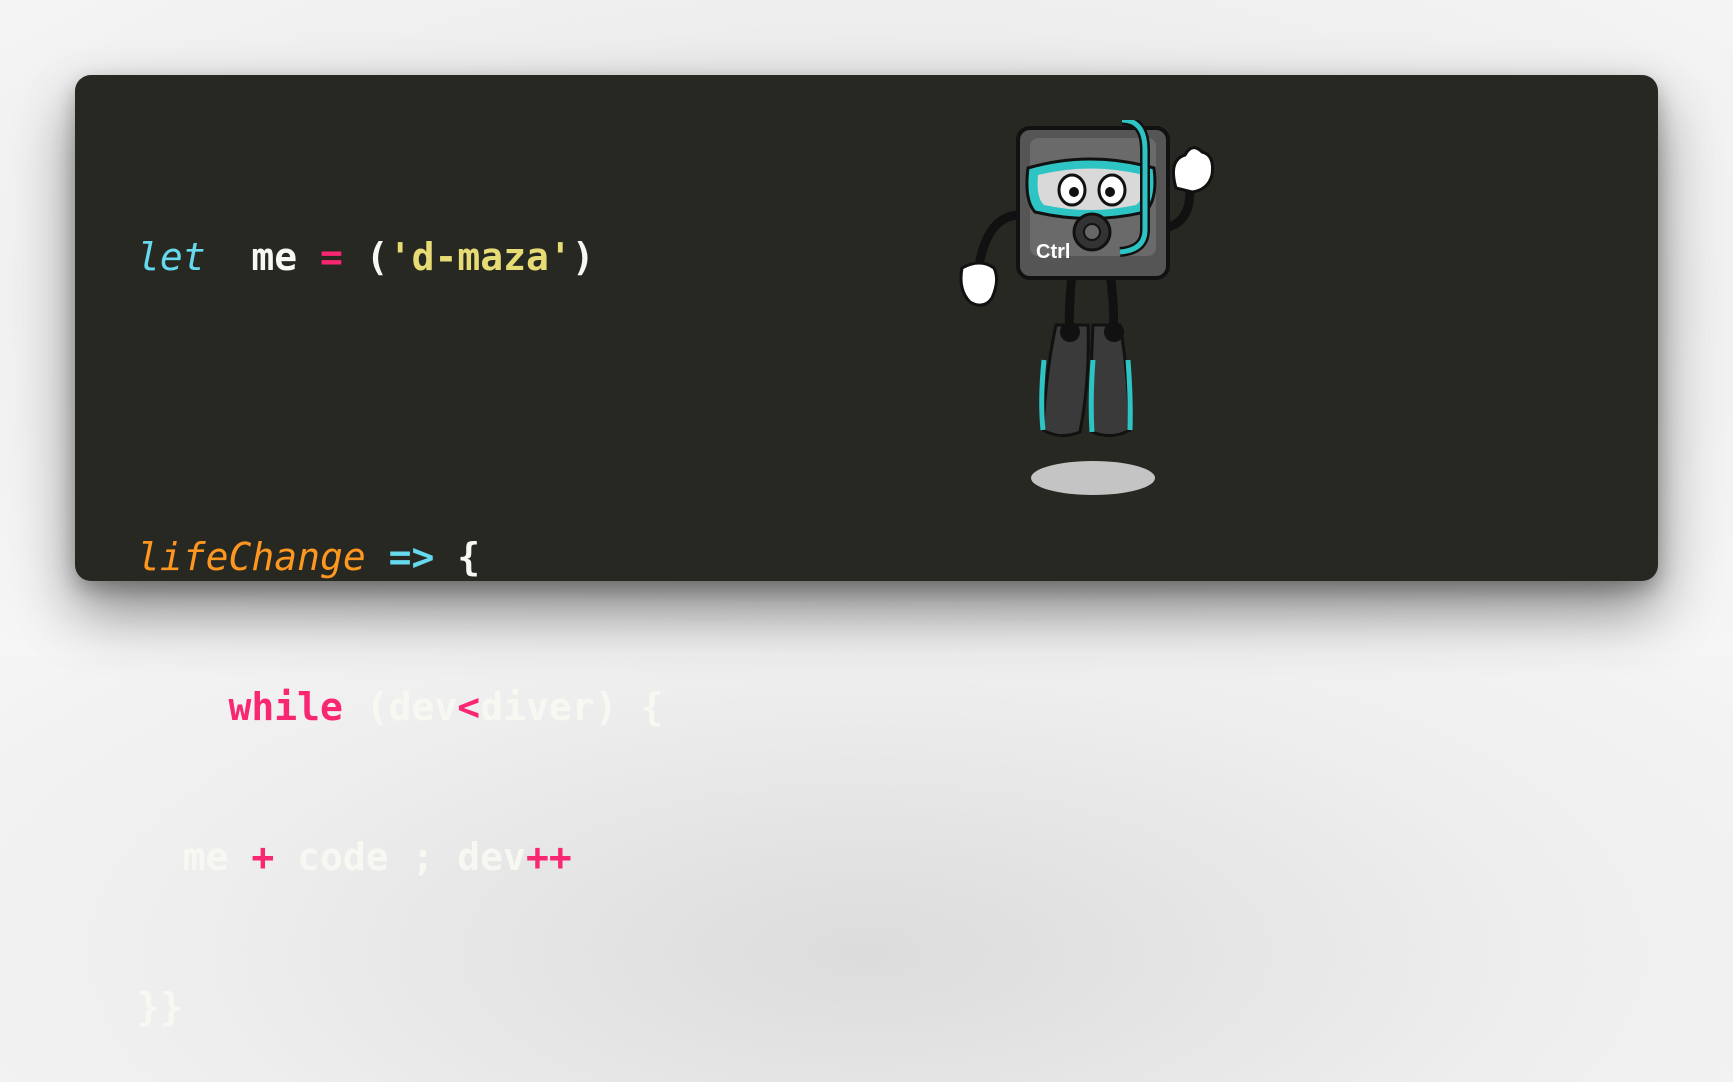  What do you see at coordinates (285, 707) in the screenshot?
I see `while-keyword: while` at bounding box center [285, 707].